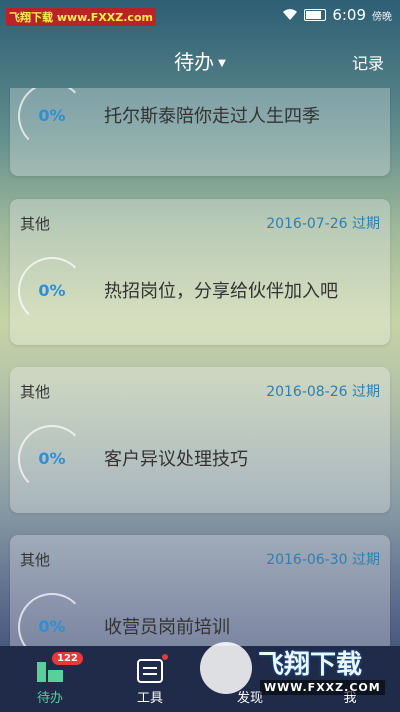  I want to click on tab-label: 工具, so click(149, 698).